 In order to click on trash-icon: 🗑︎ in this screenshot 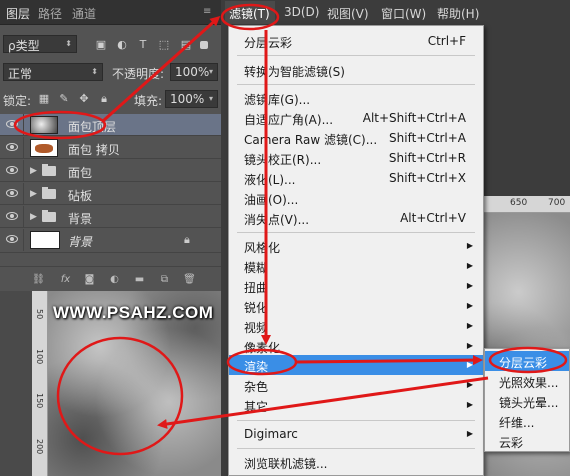, I will do `click(189, 279)`.